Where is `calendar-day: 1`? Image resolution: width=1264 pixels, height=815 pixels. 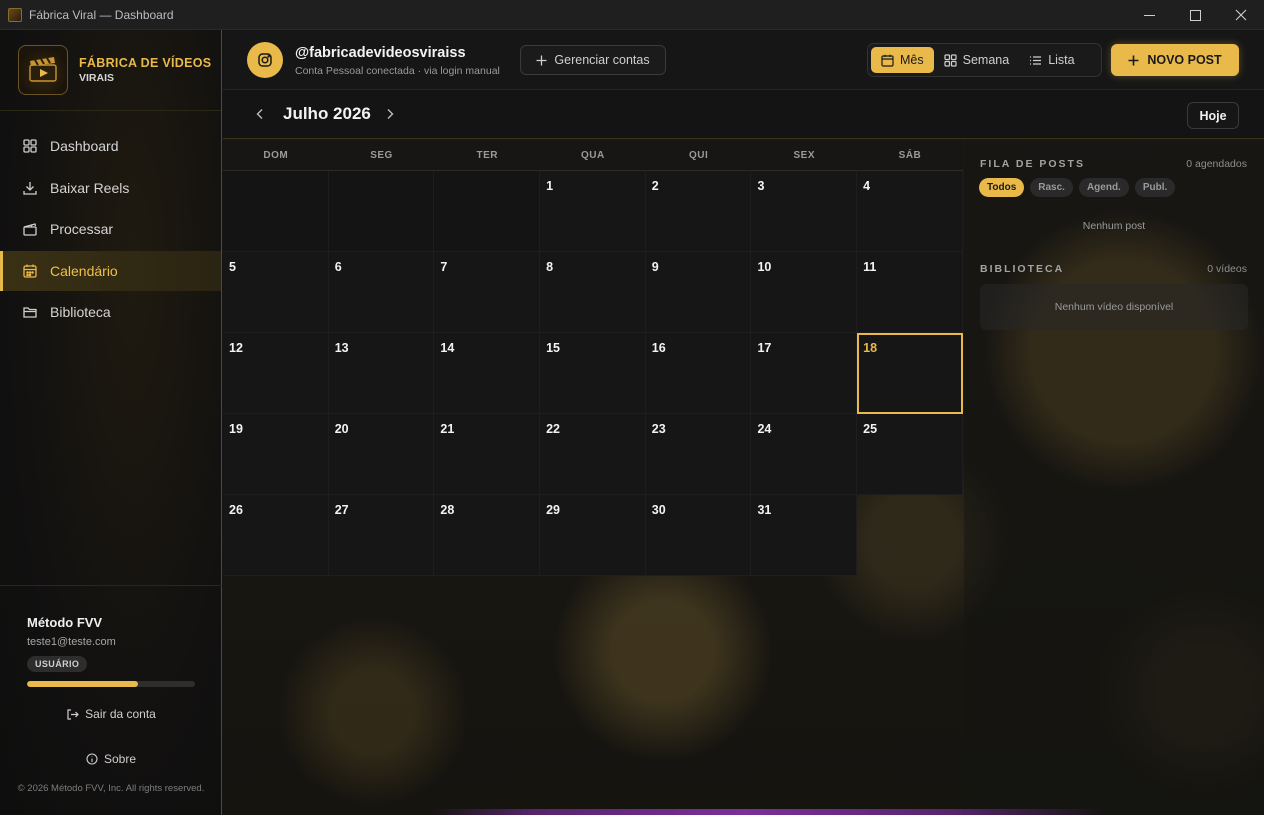 calendar-day: 1 is located at coordinates (593, 211).